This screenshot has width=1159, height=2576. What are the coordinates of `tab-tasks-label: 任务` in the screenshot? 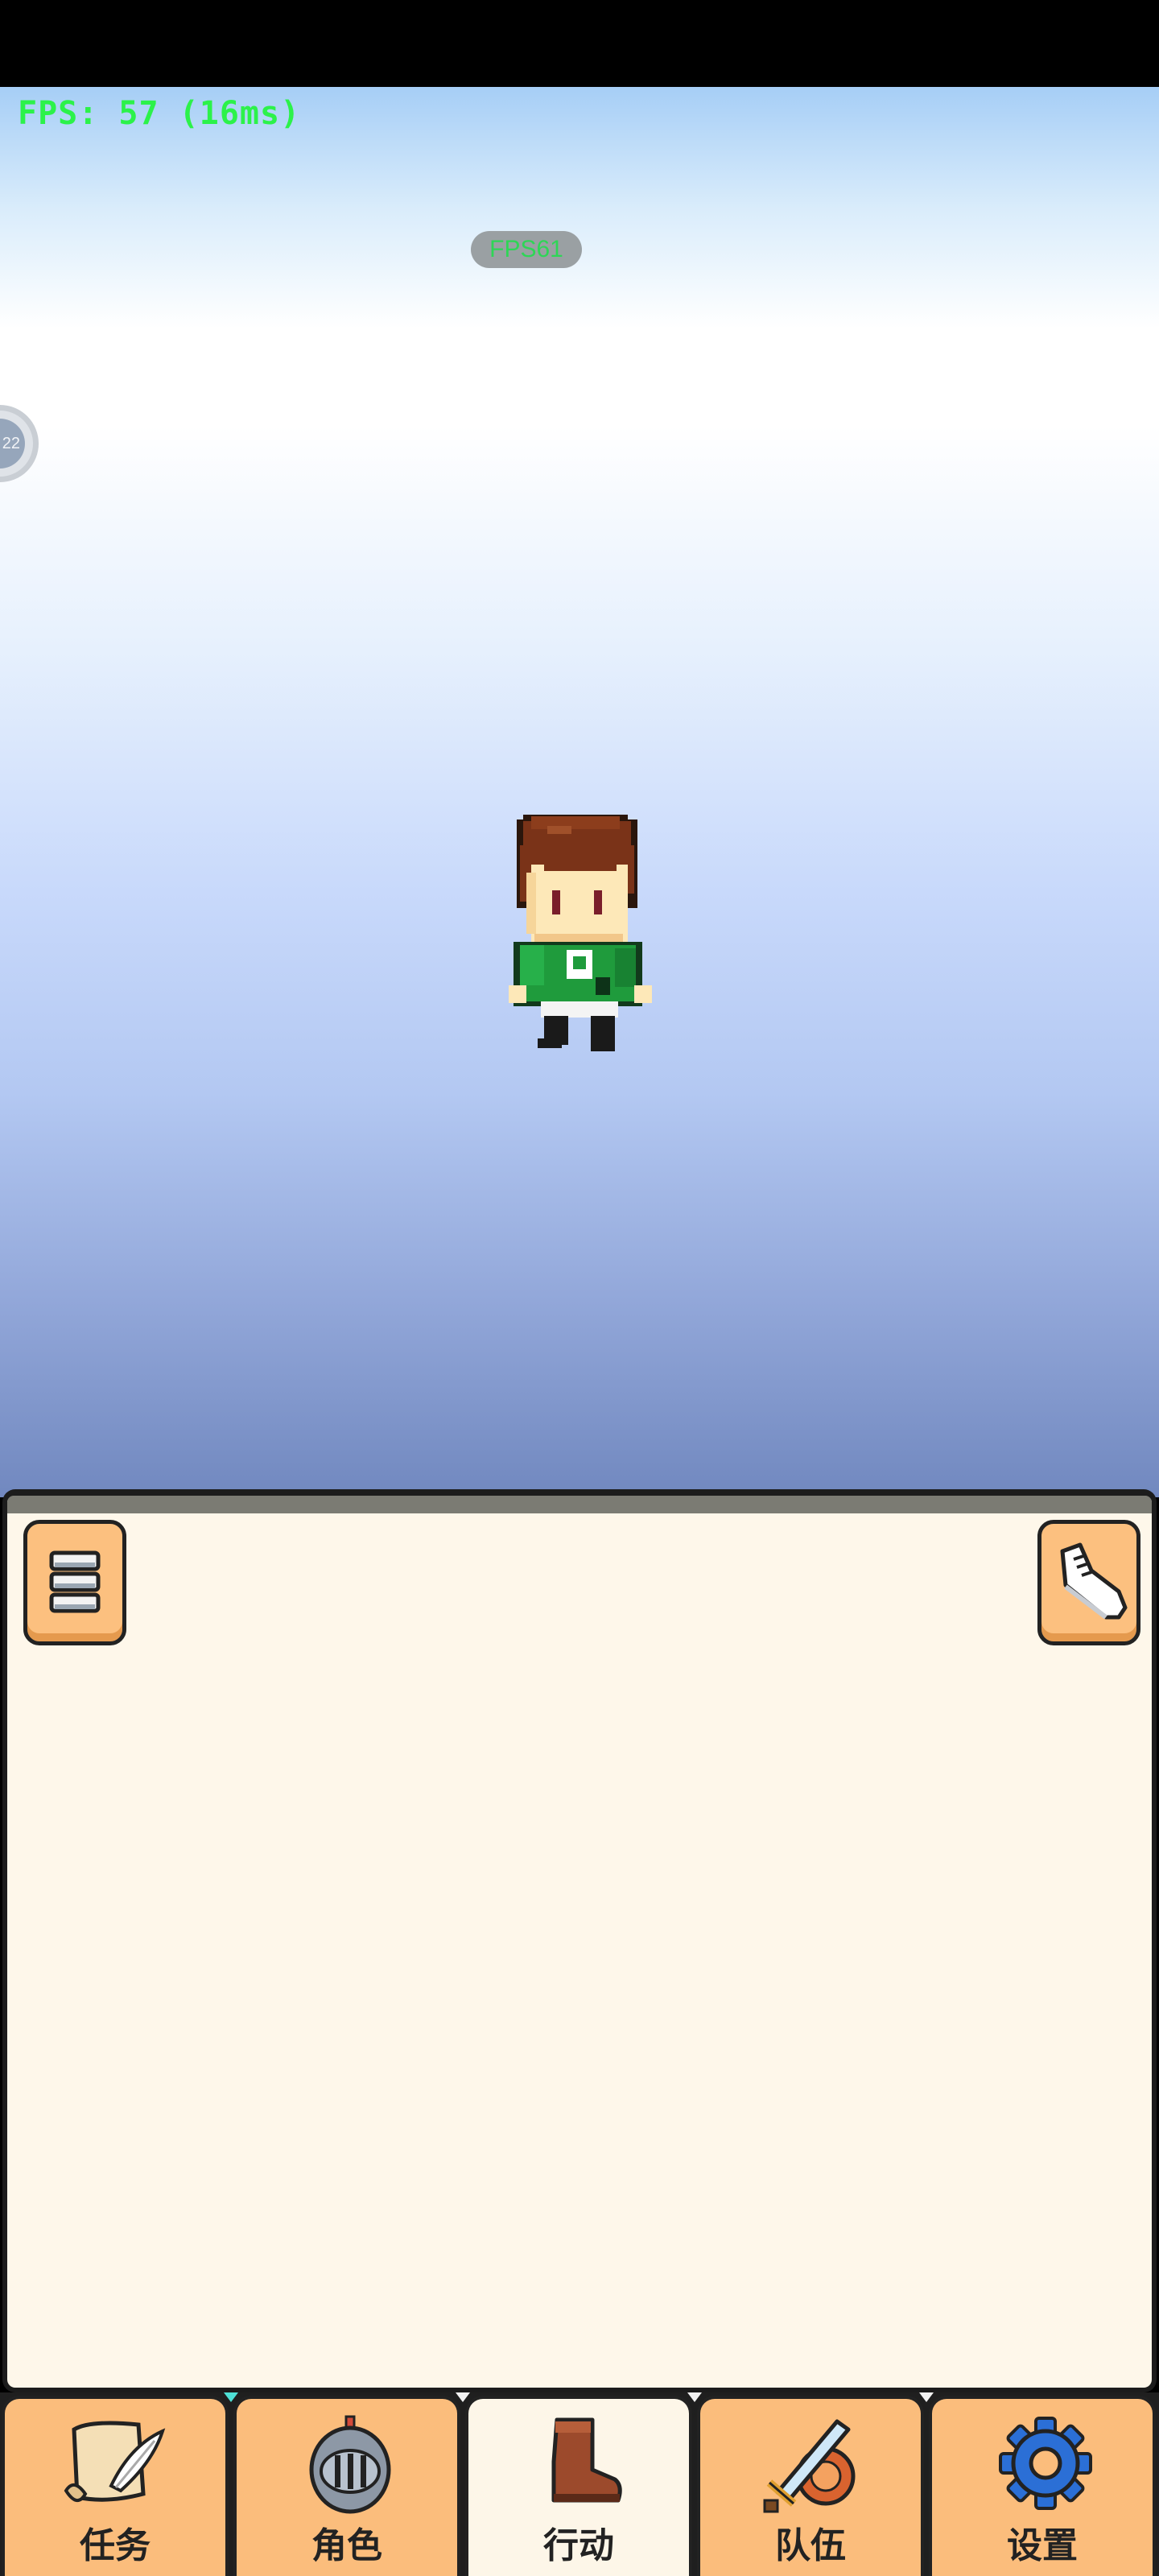 It's located at (115, 2545).